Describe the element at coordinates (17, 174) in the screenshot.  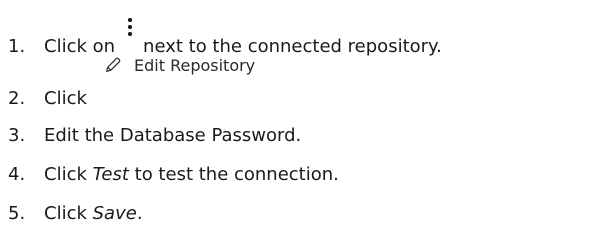
I see `step-number: 4.` at that location.